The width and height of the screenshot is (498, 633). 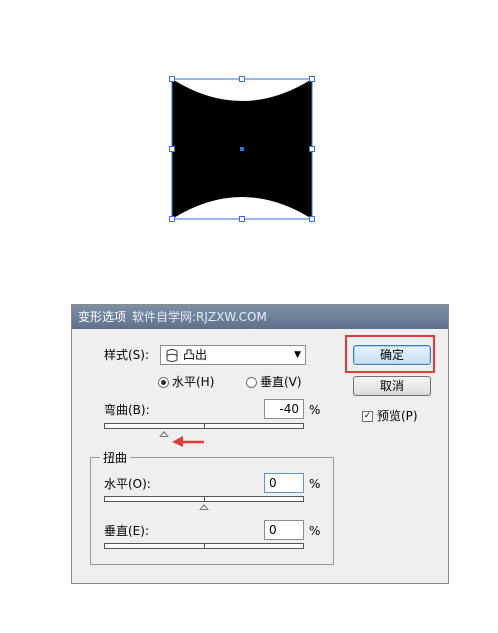 What do you see at coordinates (193, 382) in the screenshot?
I see `horizontal-radio-label: 水平(H)` at bounding box center [193, 382].